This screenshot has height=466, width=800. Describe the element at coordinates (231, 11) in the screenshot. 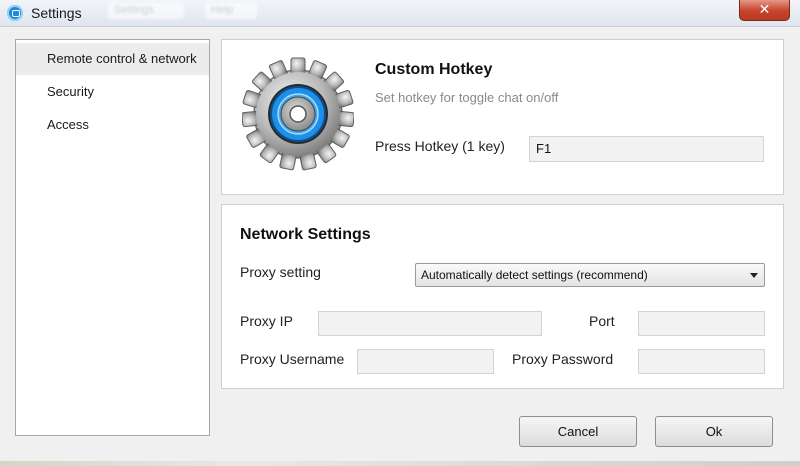

I see `menu-ghost-help: Help` at that location.